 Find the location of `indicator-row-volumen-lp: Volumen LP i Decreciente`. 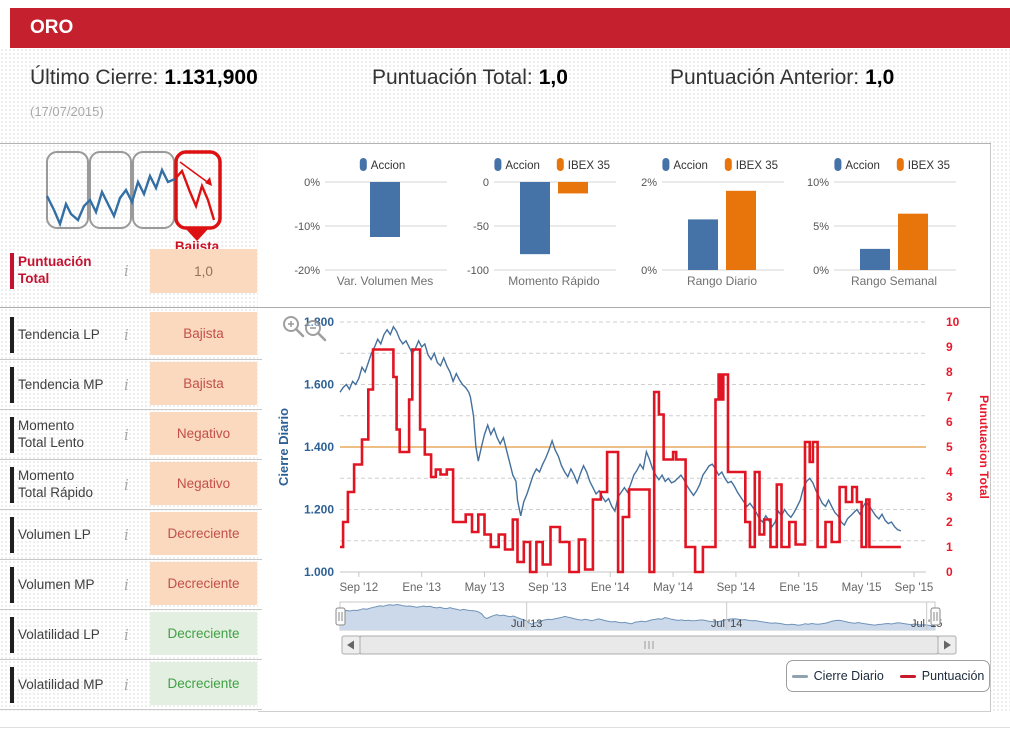

indicator-row-volumen-lp: Volumen LP i Decreciente is located at coordinates (131, 535).